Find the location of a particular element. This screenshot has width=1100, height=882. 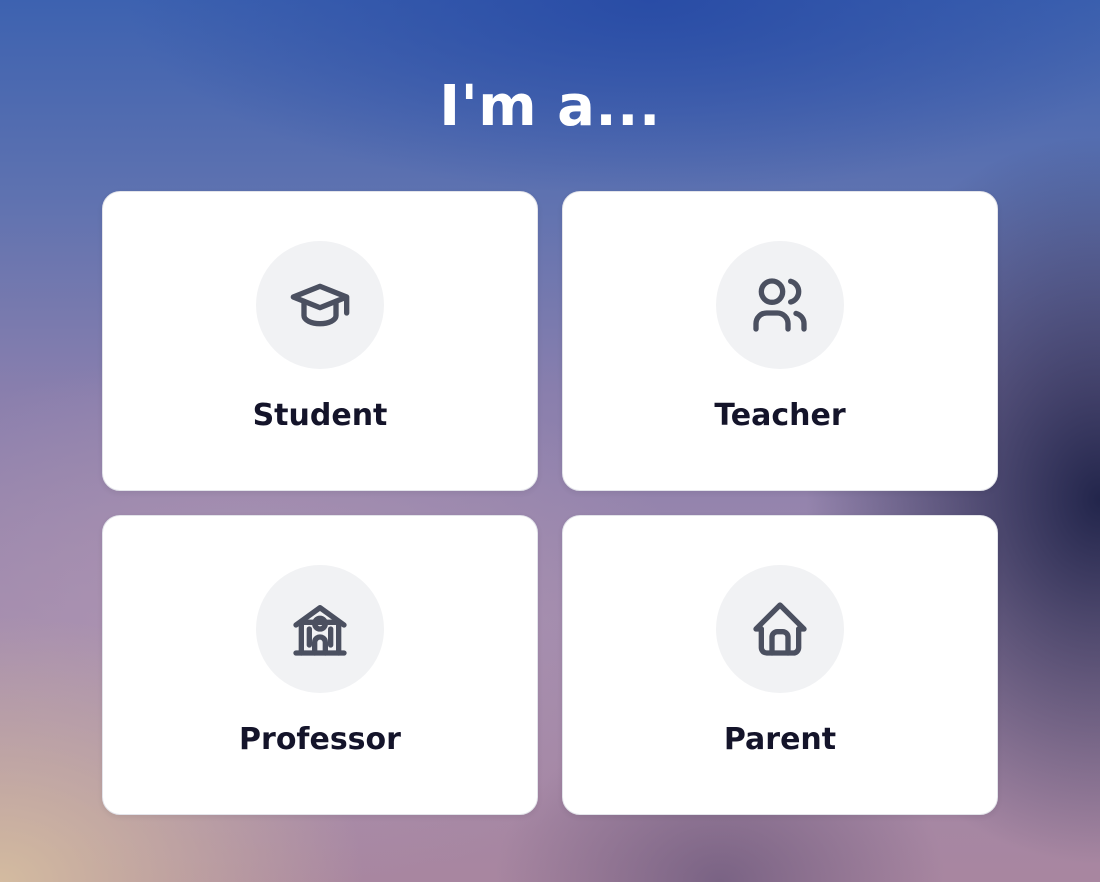

role-card-teacher: Teacher is located at coordinates (780, 341).